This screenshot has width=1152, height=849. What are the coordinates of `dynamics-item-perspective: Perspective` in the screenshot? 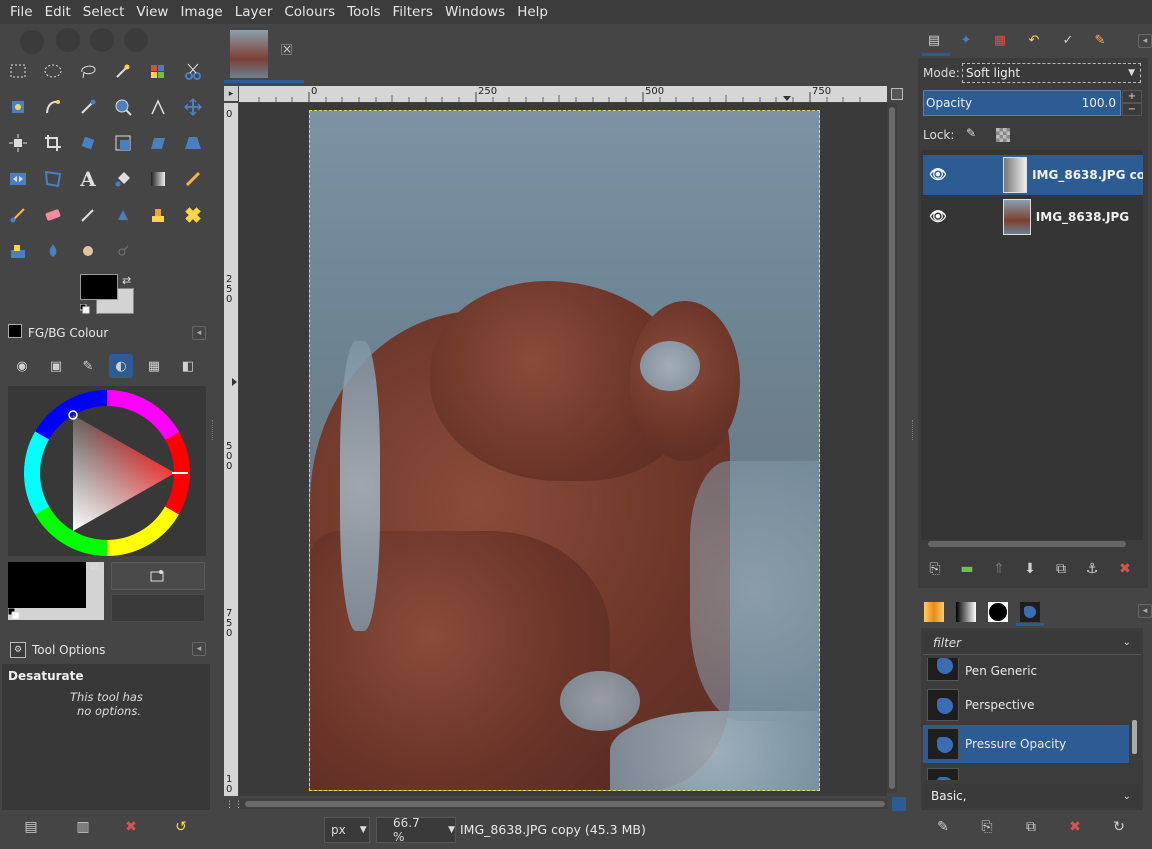 It's located at (1026, 705).